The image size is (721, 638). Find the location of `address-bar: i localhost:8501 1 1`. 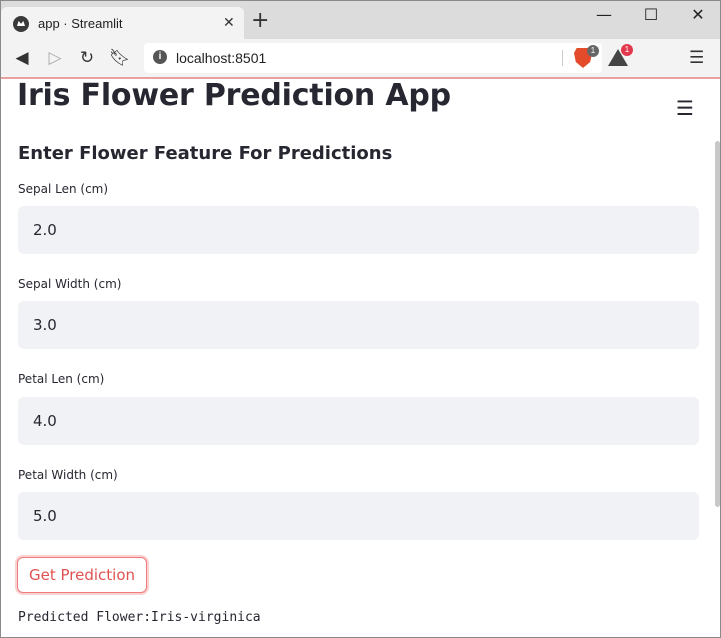

address-bar: i localhost:8501 1 1 is located at coordinates (388, 58).